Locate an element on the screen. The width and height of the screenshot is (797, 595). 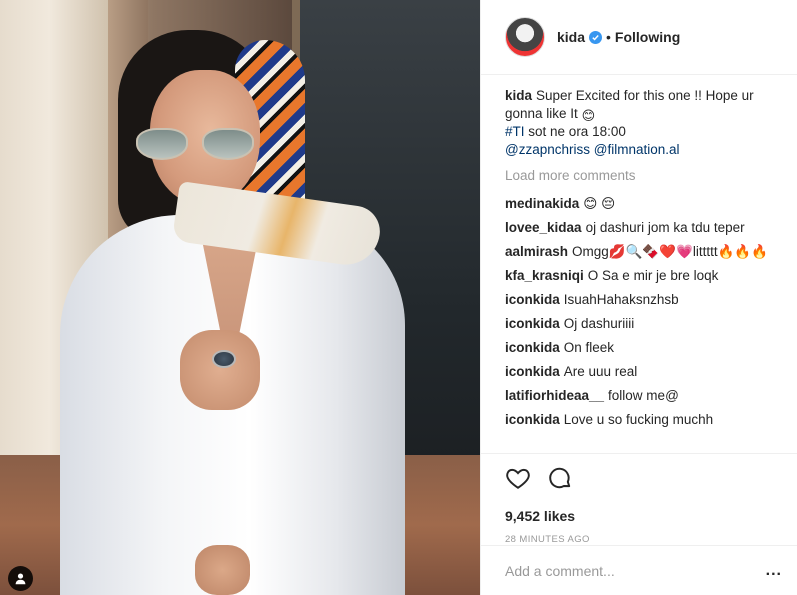
caption-emoji: 😊 is located at coordinates (588, 115).